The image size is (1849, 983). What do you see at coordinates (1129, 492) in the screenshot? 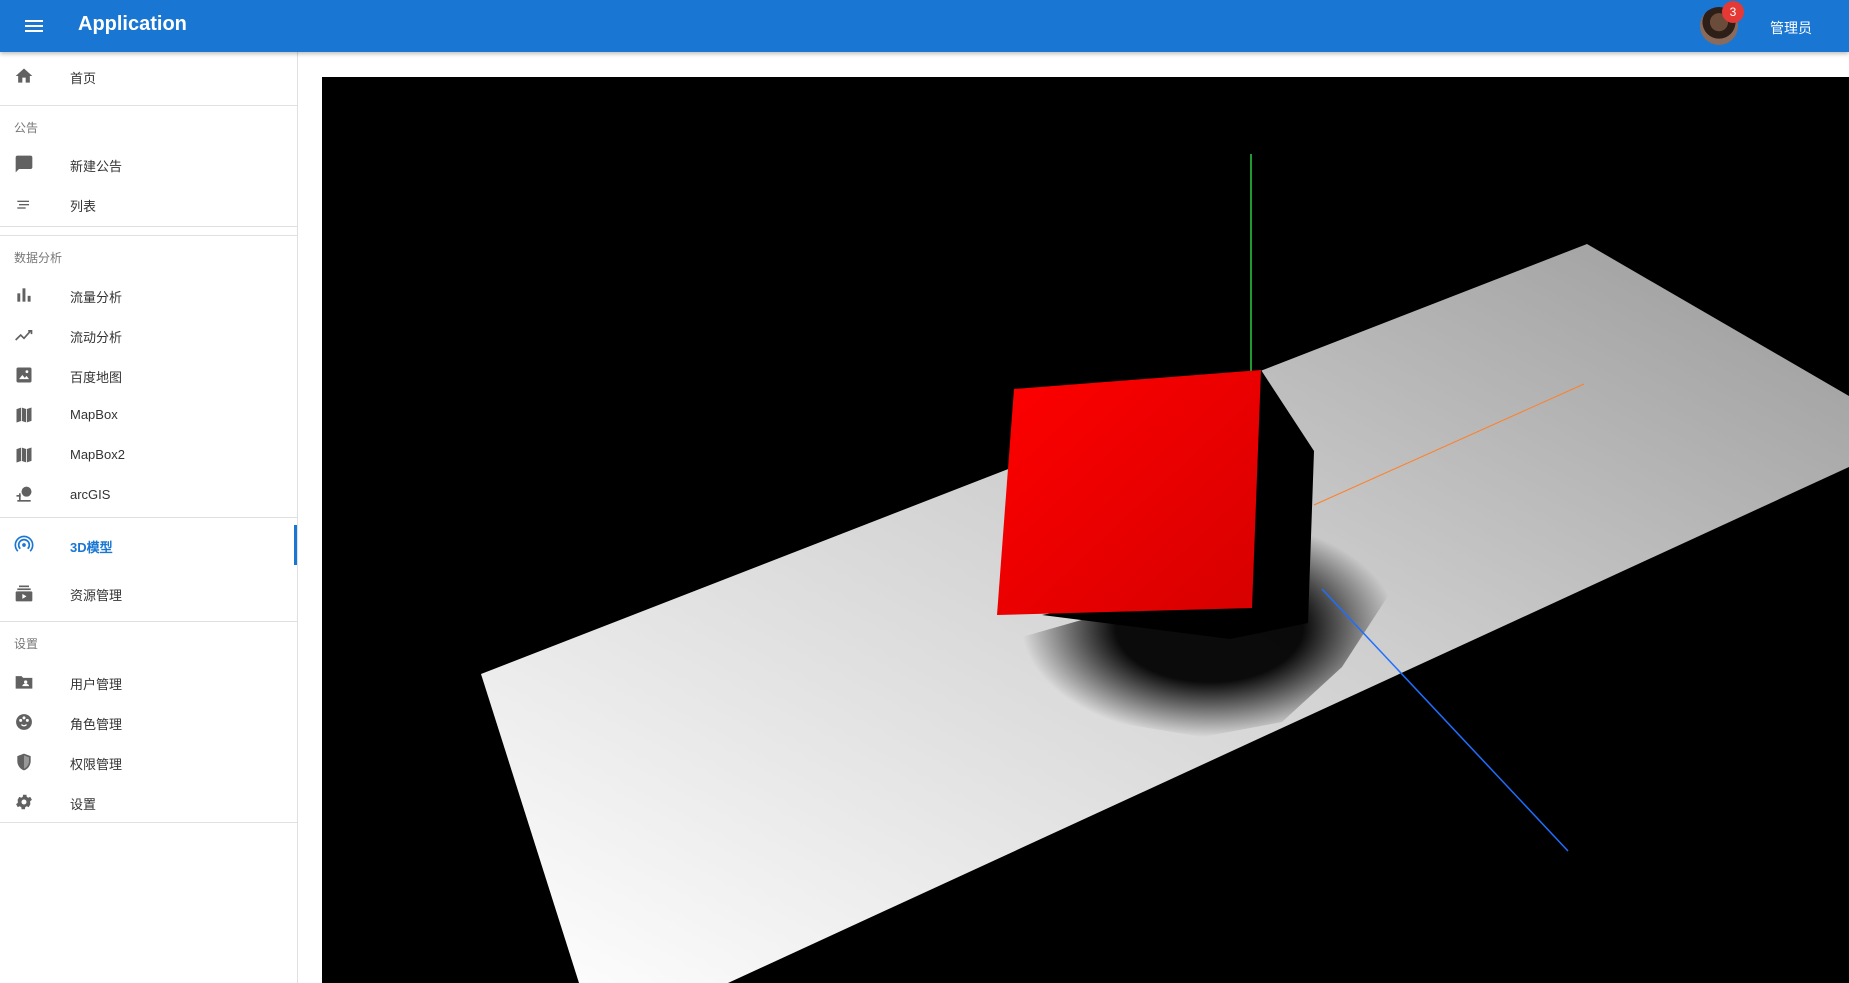
I see `cube-front-face` at bounding box center [1129, 492].